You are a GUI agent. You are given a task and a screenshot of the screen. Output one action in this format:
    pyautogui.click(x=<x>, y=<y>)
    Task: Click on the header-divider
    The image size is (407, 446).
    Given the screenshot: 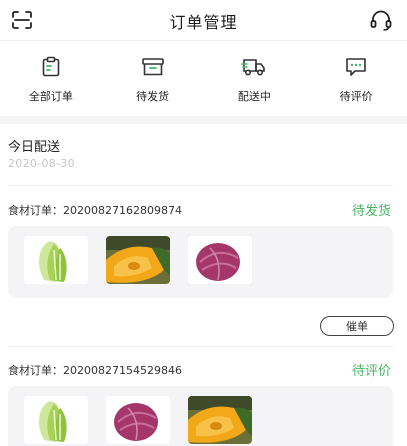 What is the action you would take?
    pyautogui.click(x=203, y=40)
    